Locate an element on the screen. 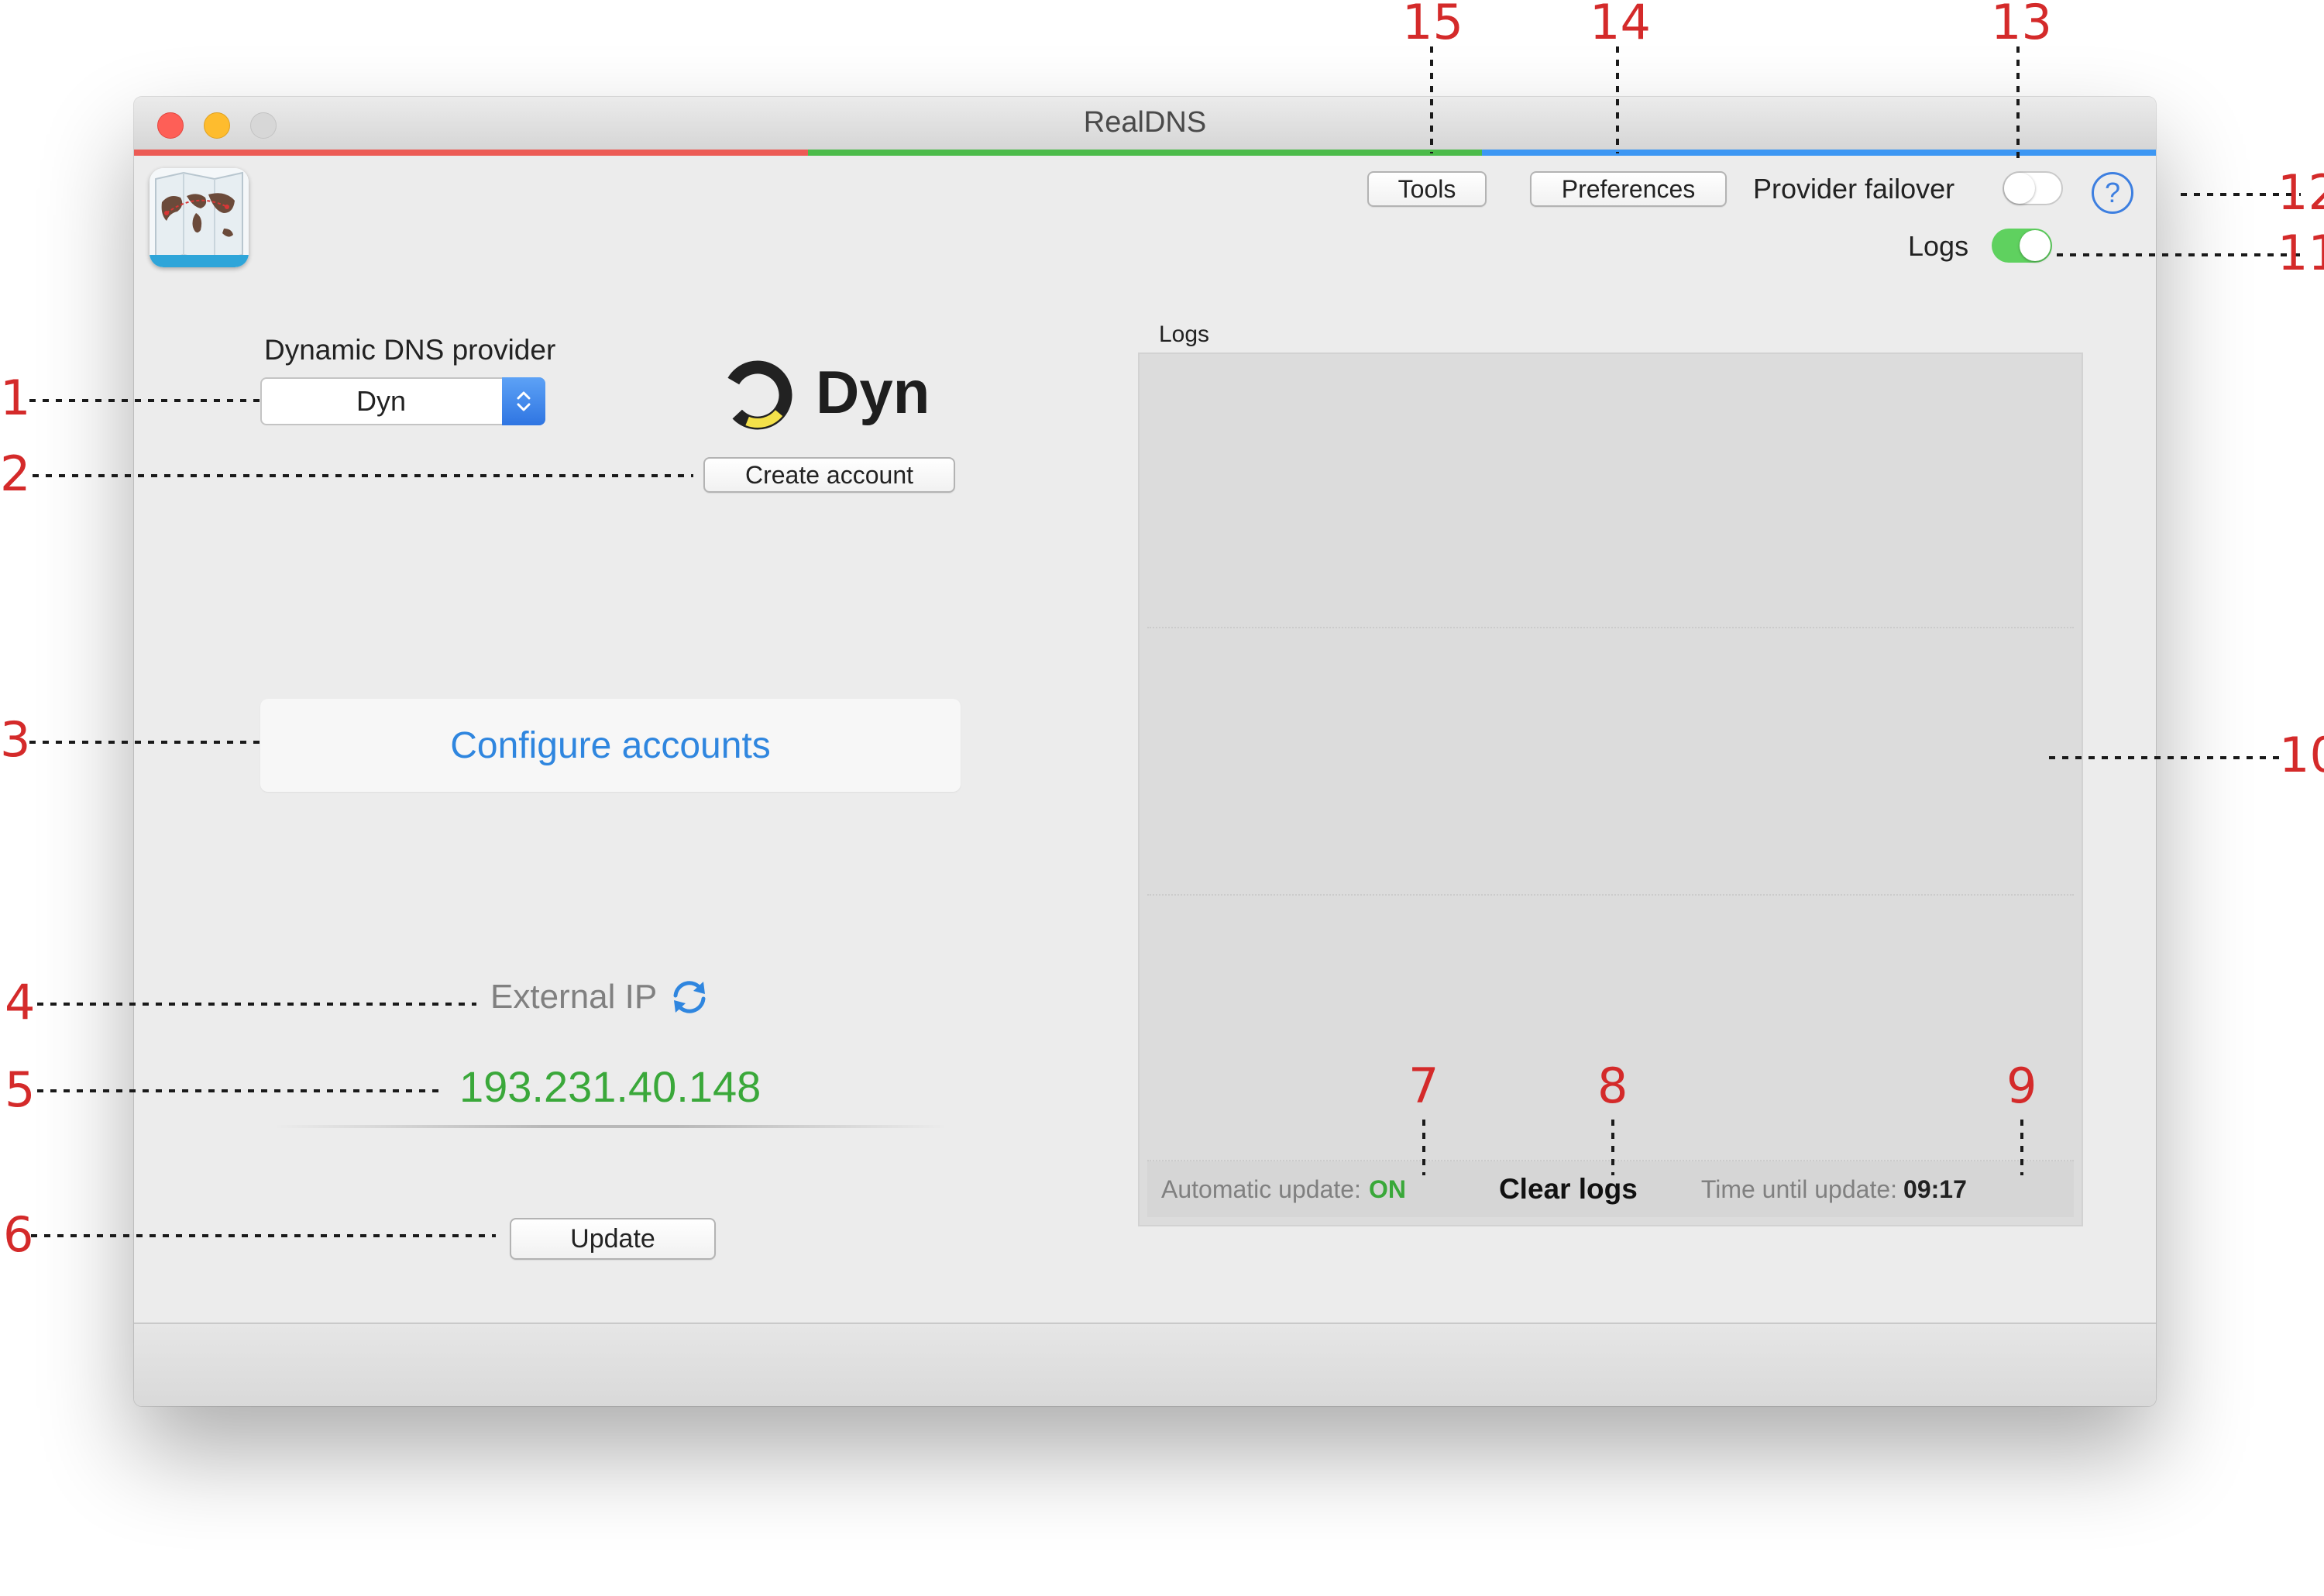 This screenshot has width=2324, height=1596. ip-divider is located at coordinates (610, 1126).